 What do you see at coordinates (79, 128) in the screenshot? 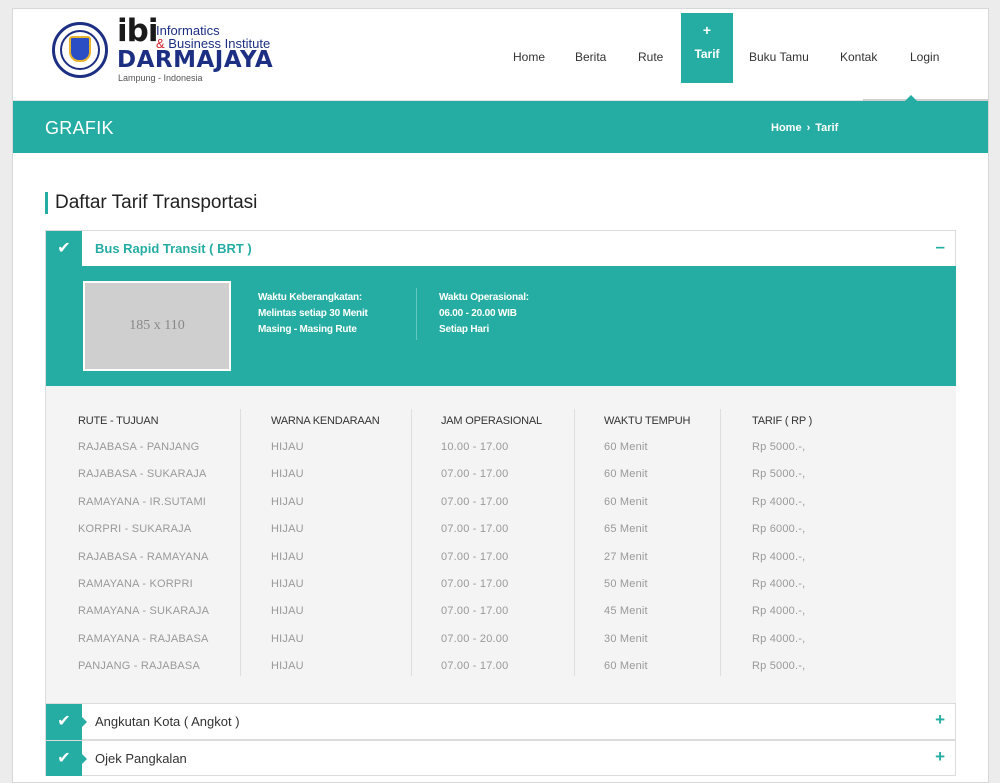
I see `page-title: GRAFIK` at bounding box center [79, 128].